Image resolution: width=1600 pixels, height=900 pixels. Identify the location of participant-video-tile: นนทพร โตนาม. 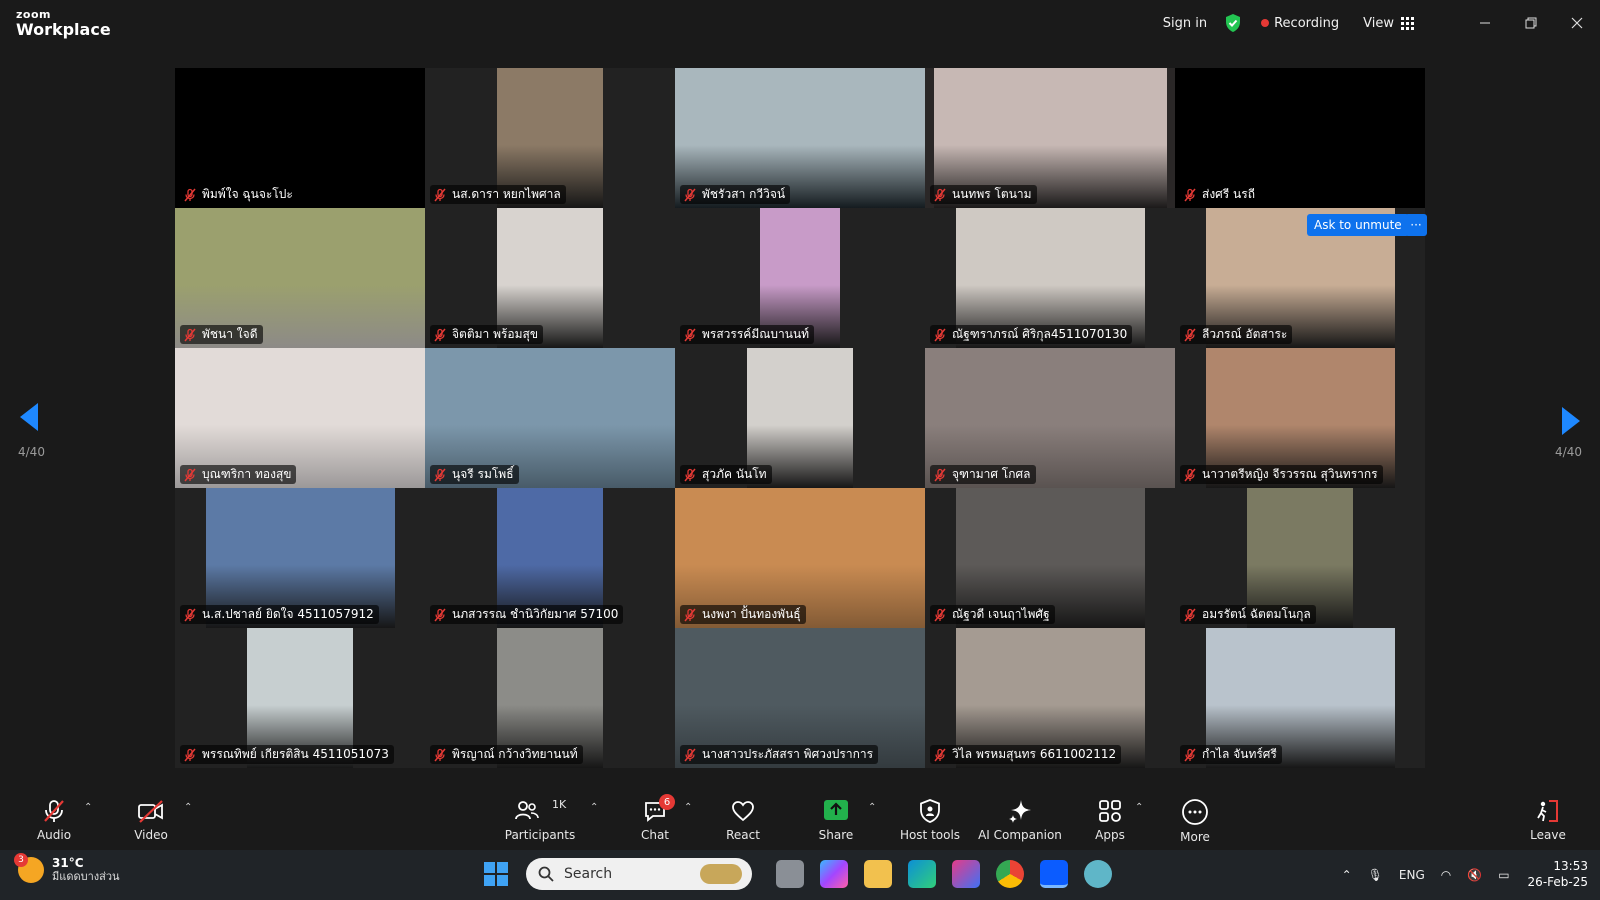
(1050, 138).